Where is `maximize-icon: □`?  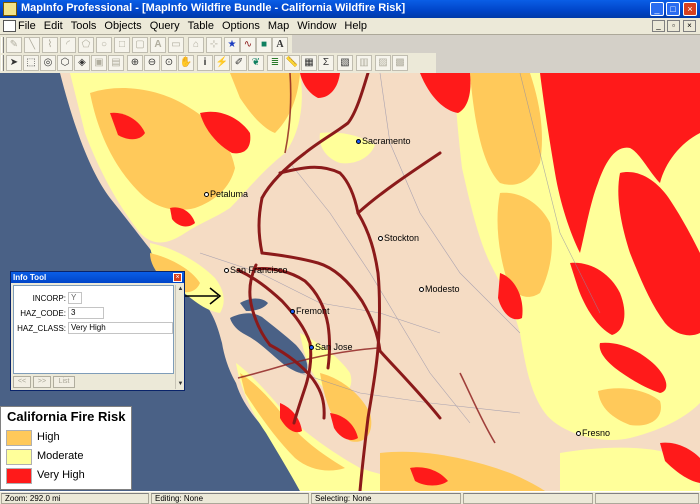
maximize-icon: □ is located at coordinates (673, 9).